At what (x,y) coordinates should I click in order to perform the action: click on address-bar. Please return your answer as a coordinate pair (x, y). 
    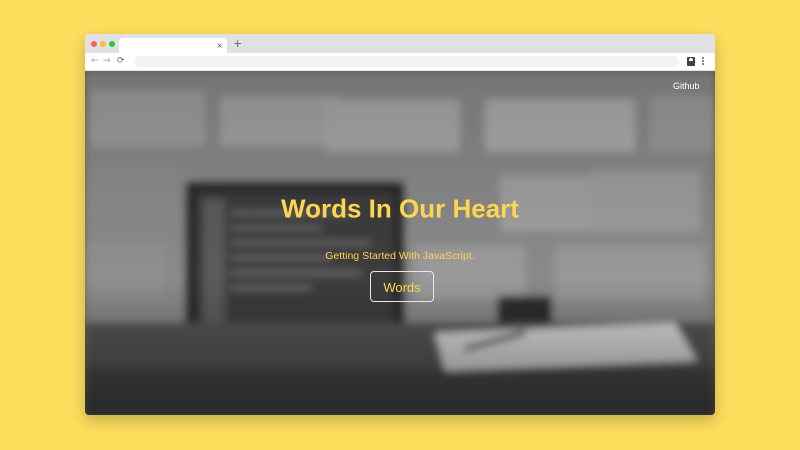
    Looking at the image, I should click on (406, 61).